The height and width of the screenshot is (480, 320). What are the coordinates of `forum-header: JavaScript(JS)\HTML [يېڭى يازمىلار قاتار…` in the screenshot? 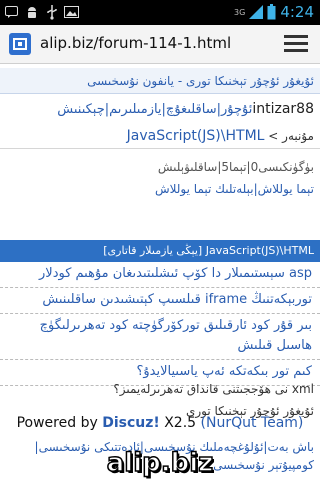 It's located at (160, 251).